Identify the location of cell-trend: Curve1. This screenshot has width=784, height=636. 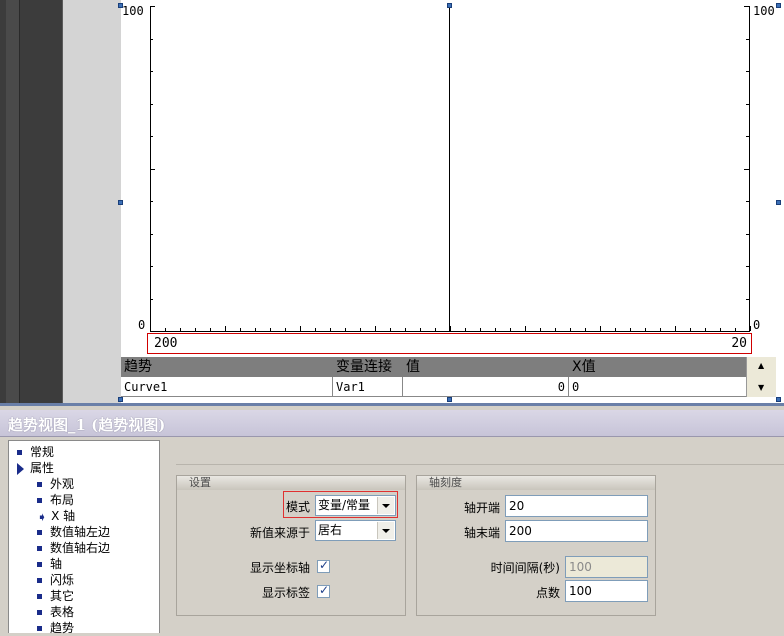
(227, 387).